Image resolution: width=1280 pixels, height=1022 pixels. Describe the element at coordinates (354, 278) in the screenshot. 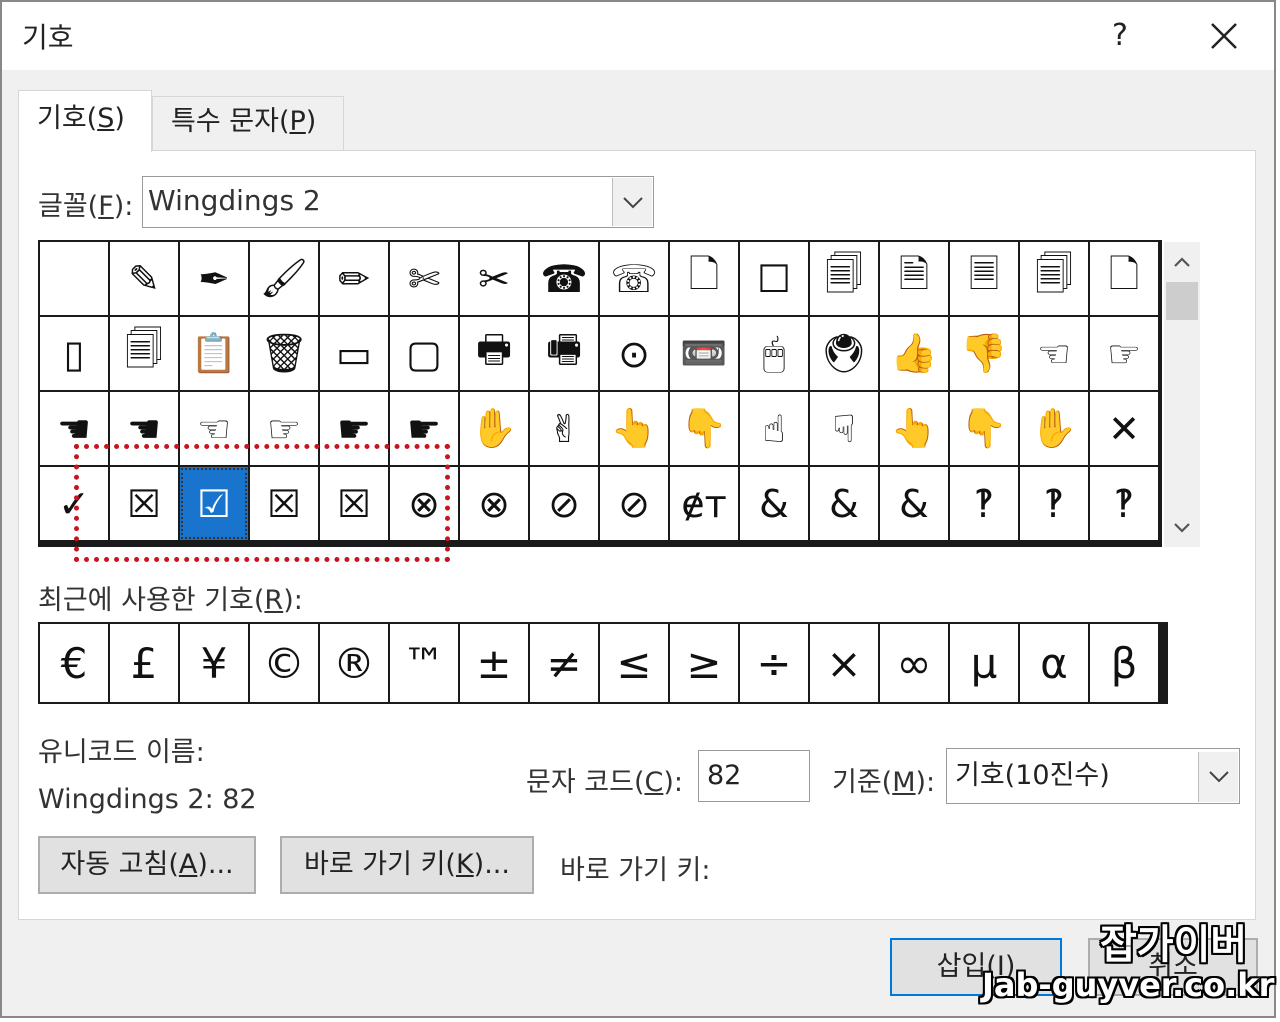

I see `symbol-cell: ✏` at that location.